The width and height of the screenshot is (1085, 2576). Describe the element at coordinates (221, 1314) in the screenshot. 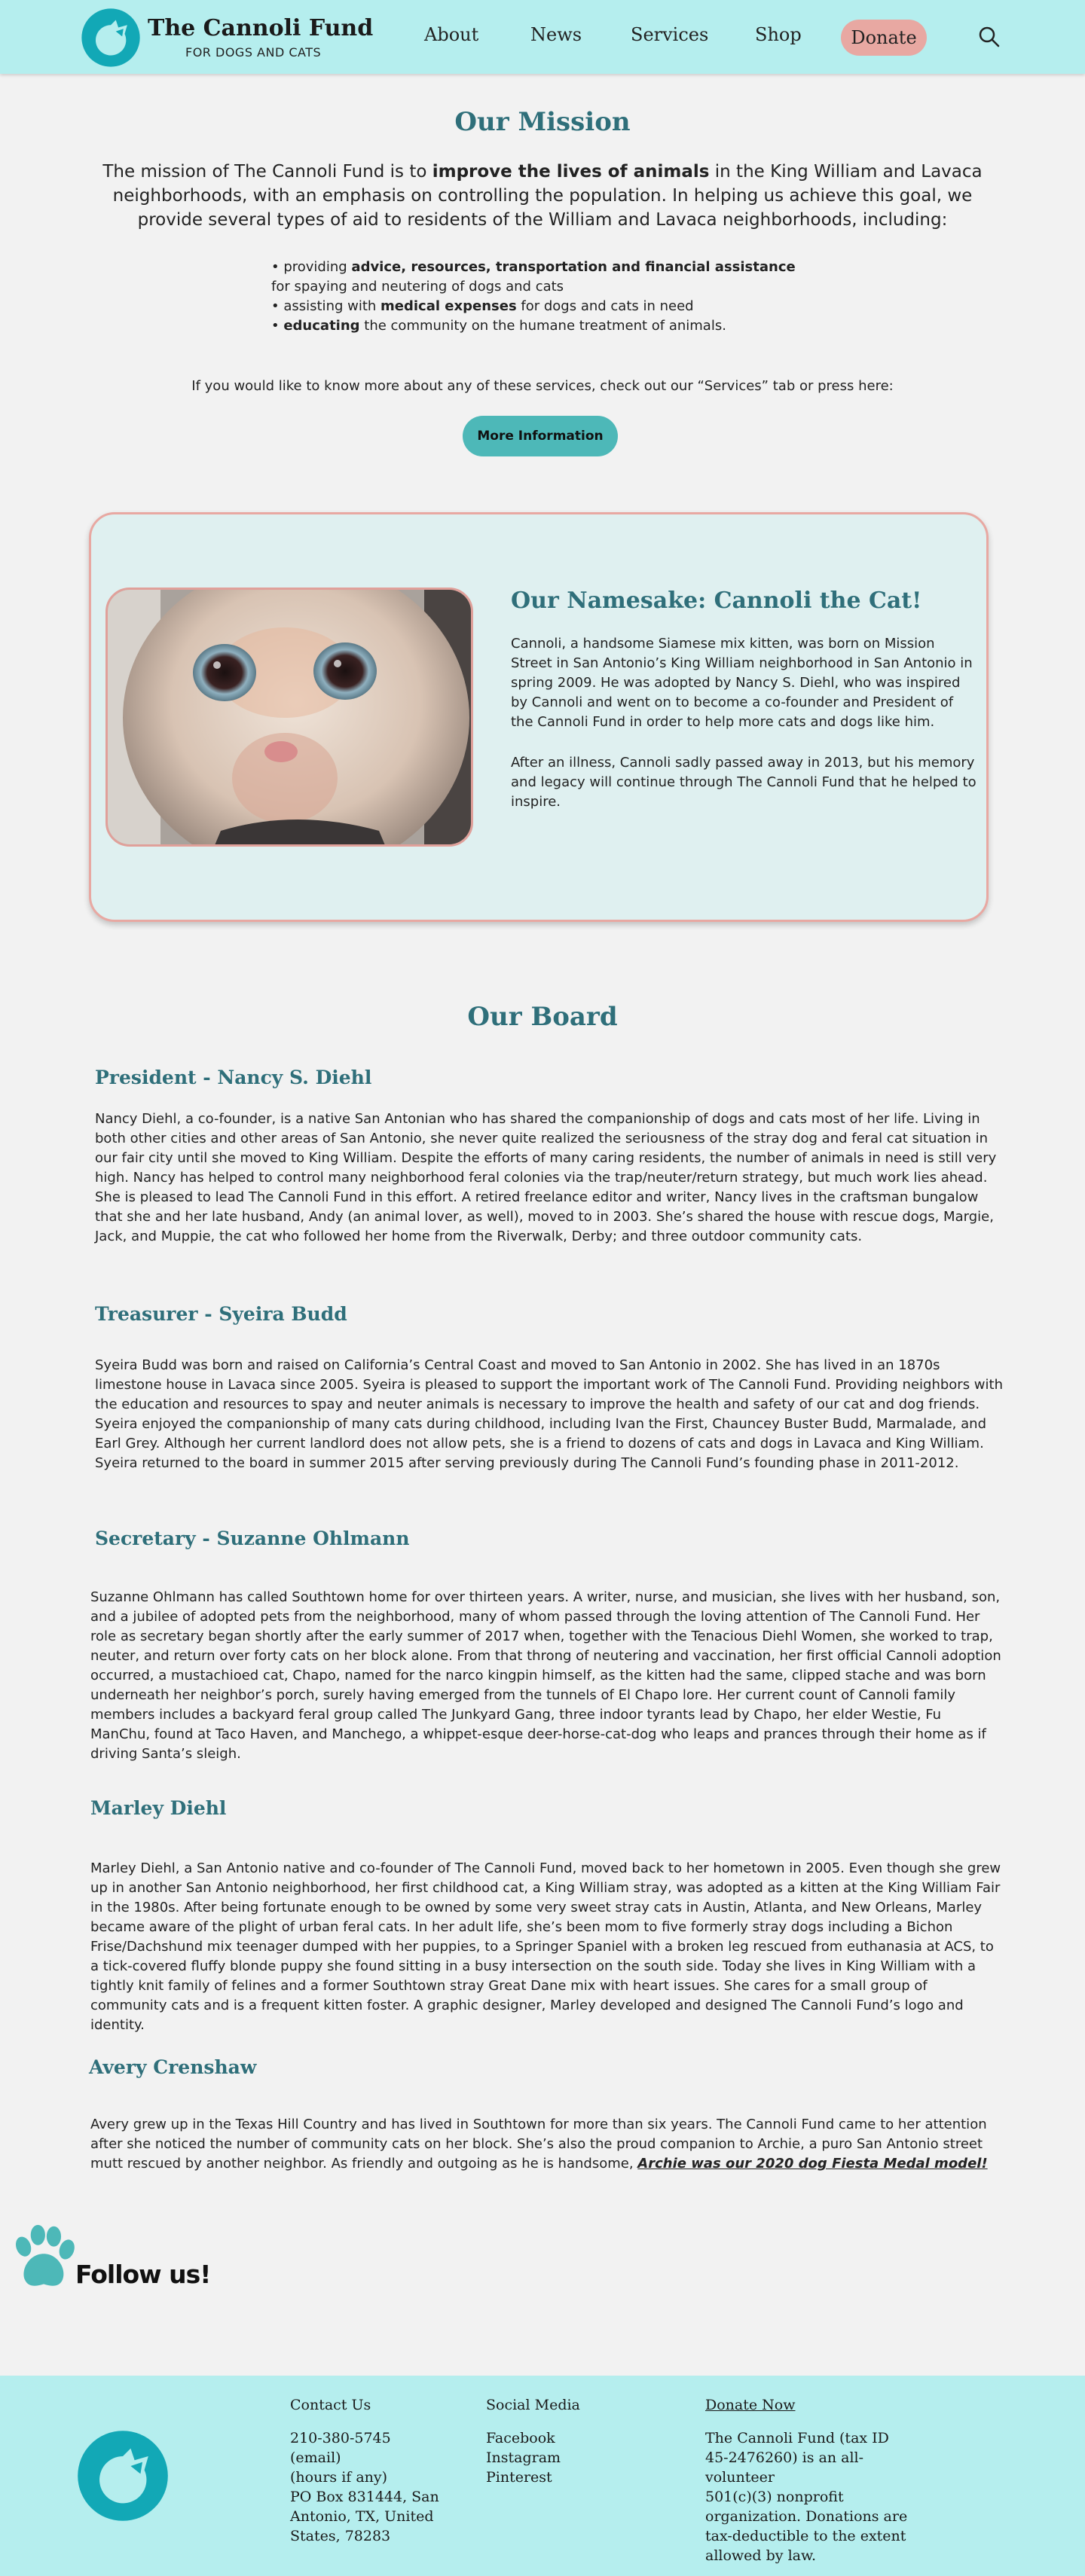

I see `board-member-name: Treasurer - Syeira Budd` at that location.